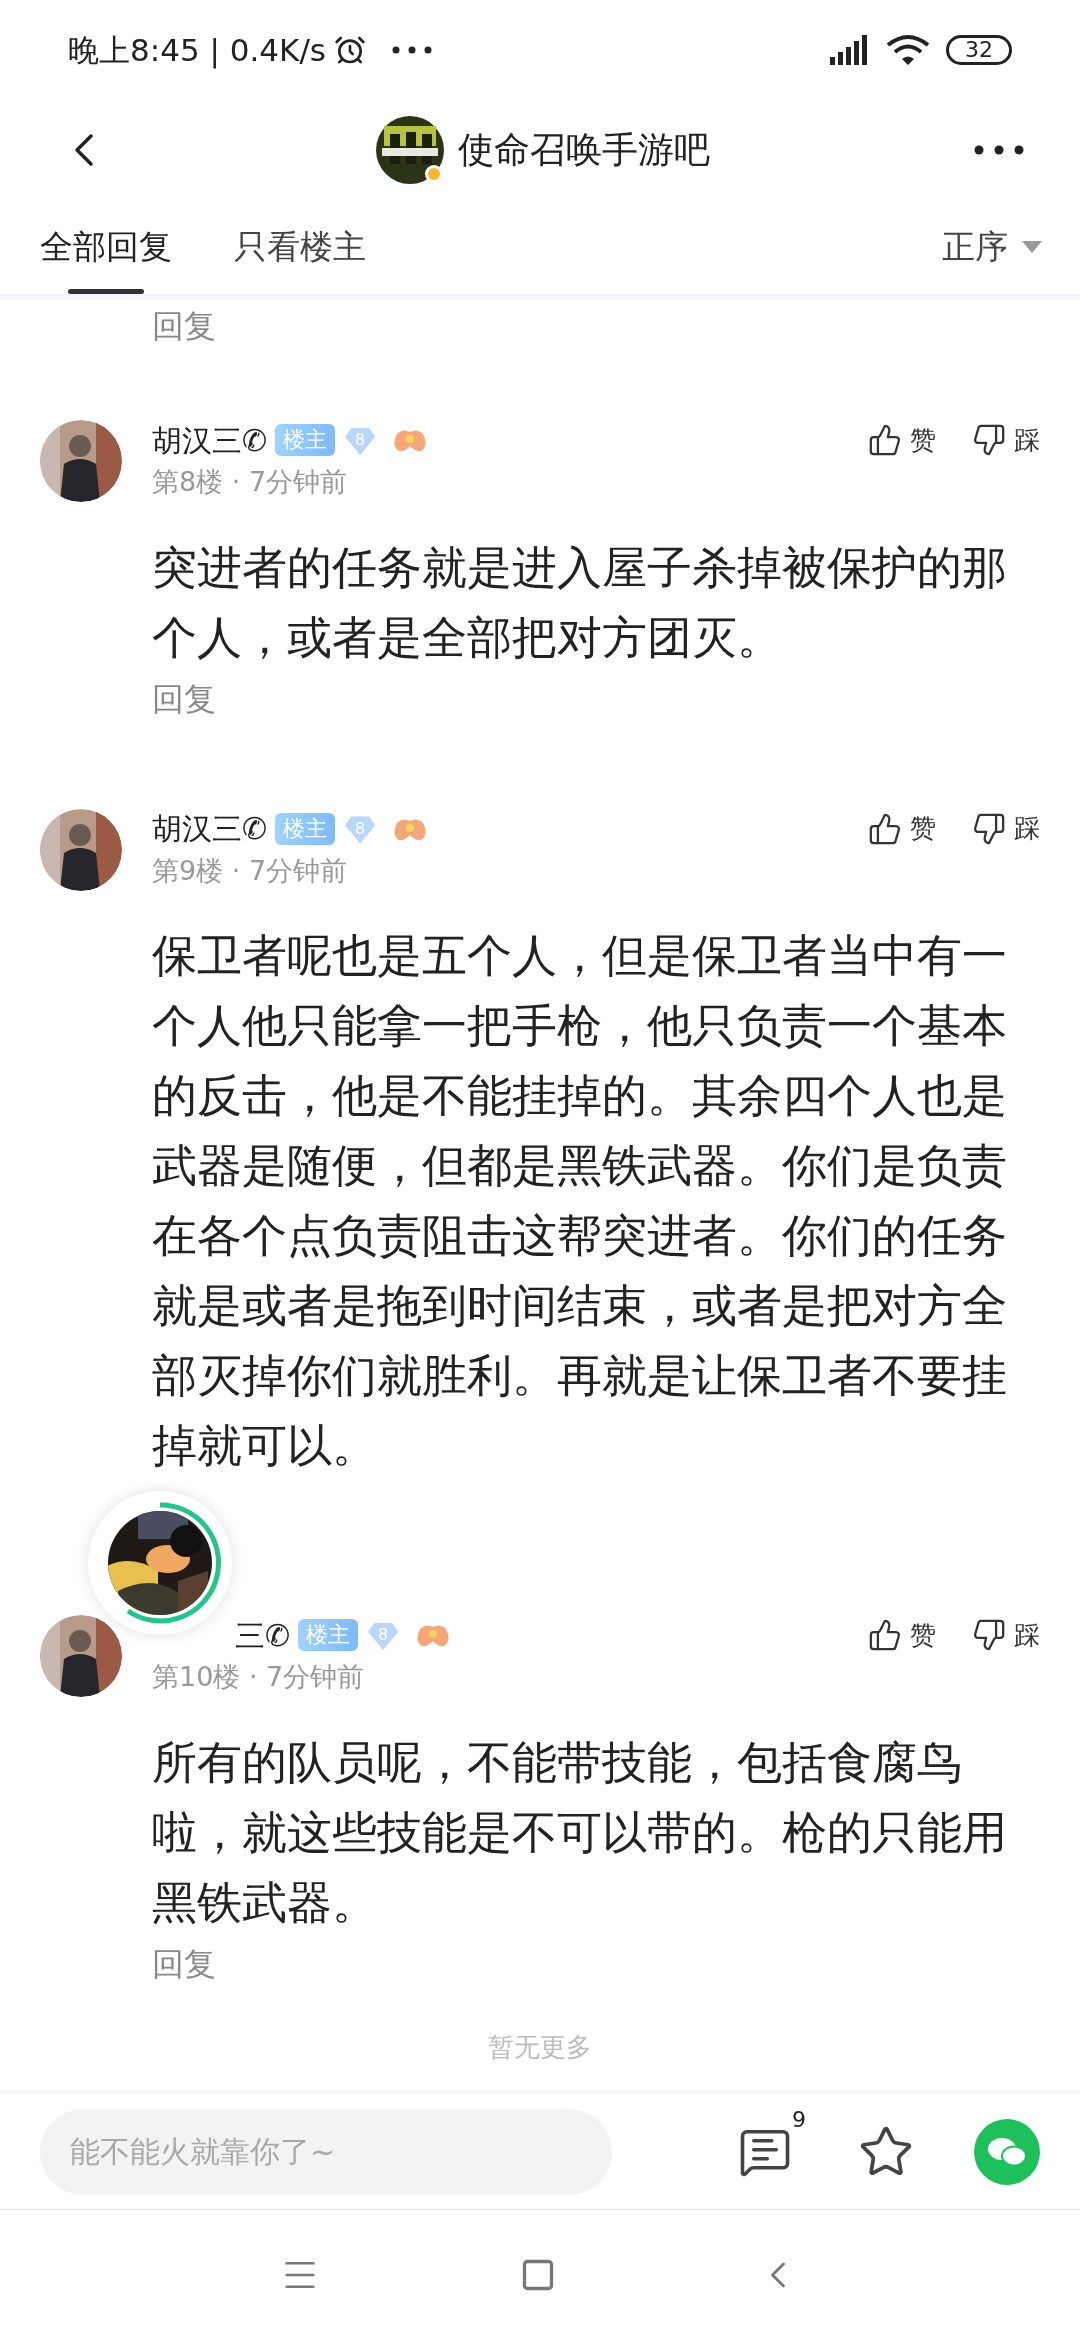 The width and height of the screenshot is (1080, 2340). What do you see at coordinates (538, 2275) in the screenshot?
I see `home-icon` at bounding box center [538, 2275].